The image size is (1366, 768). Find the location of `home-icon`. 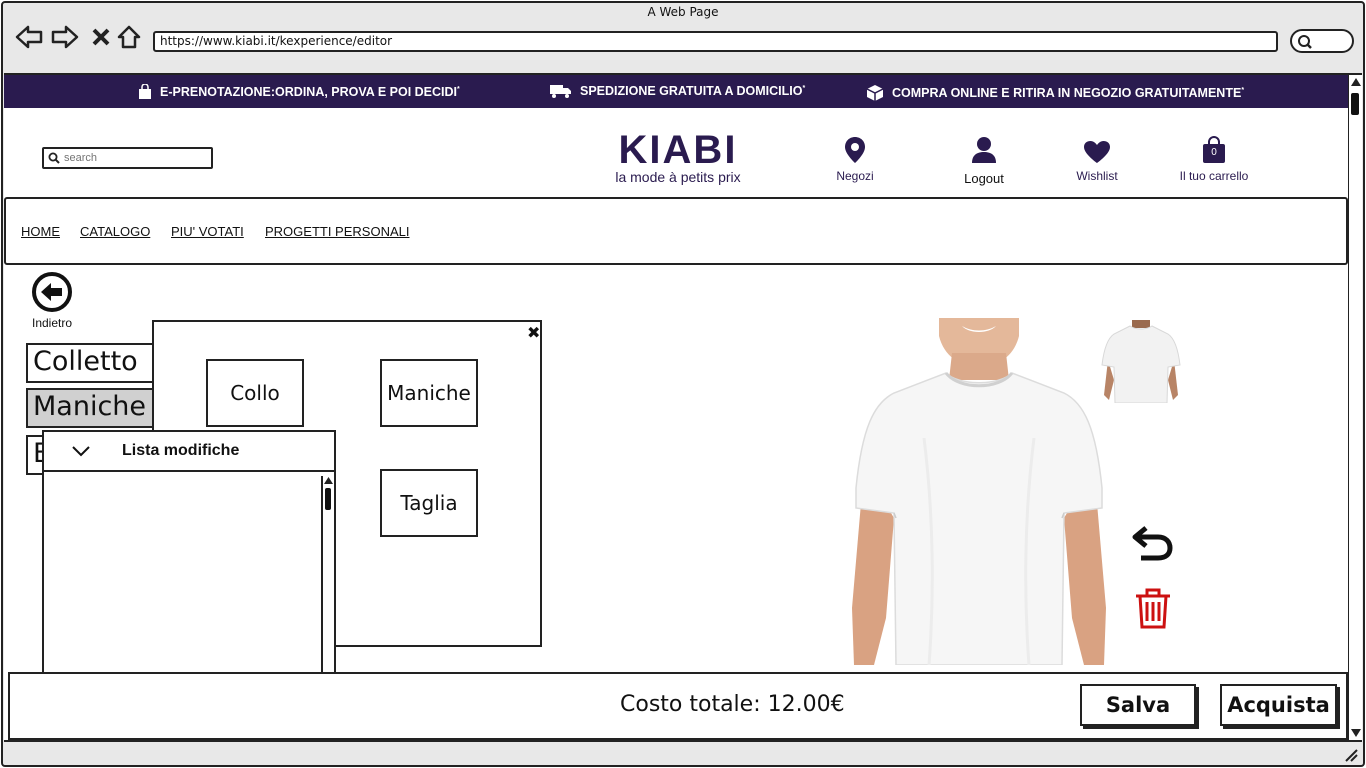

home-icon is located at coordinates (129, 37).